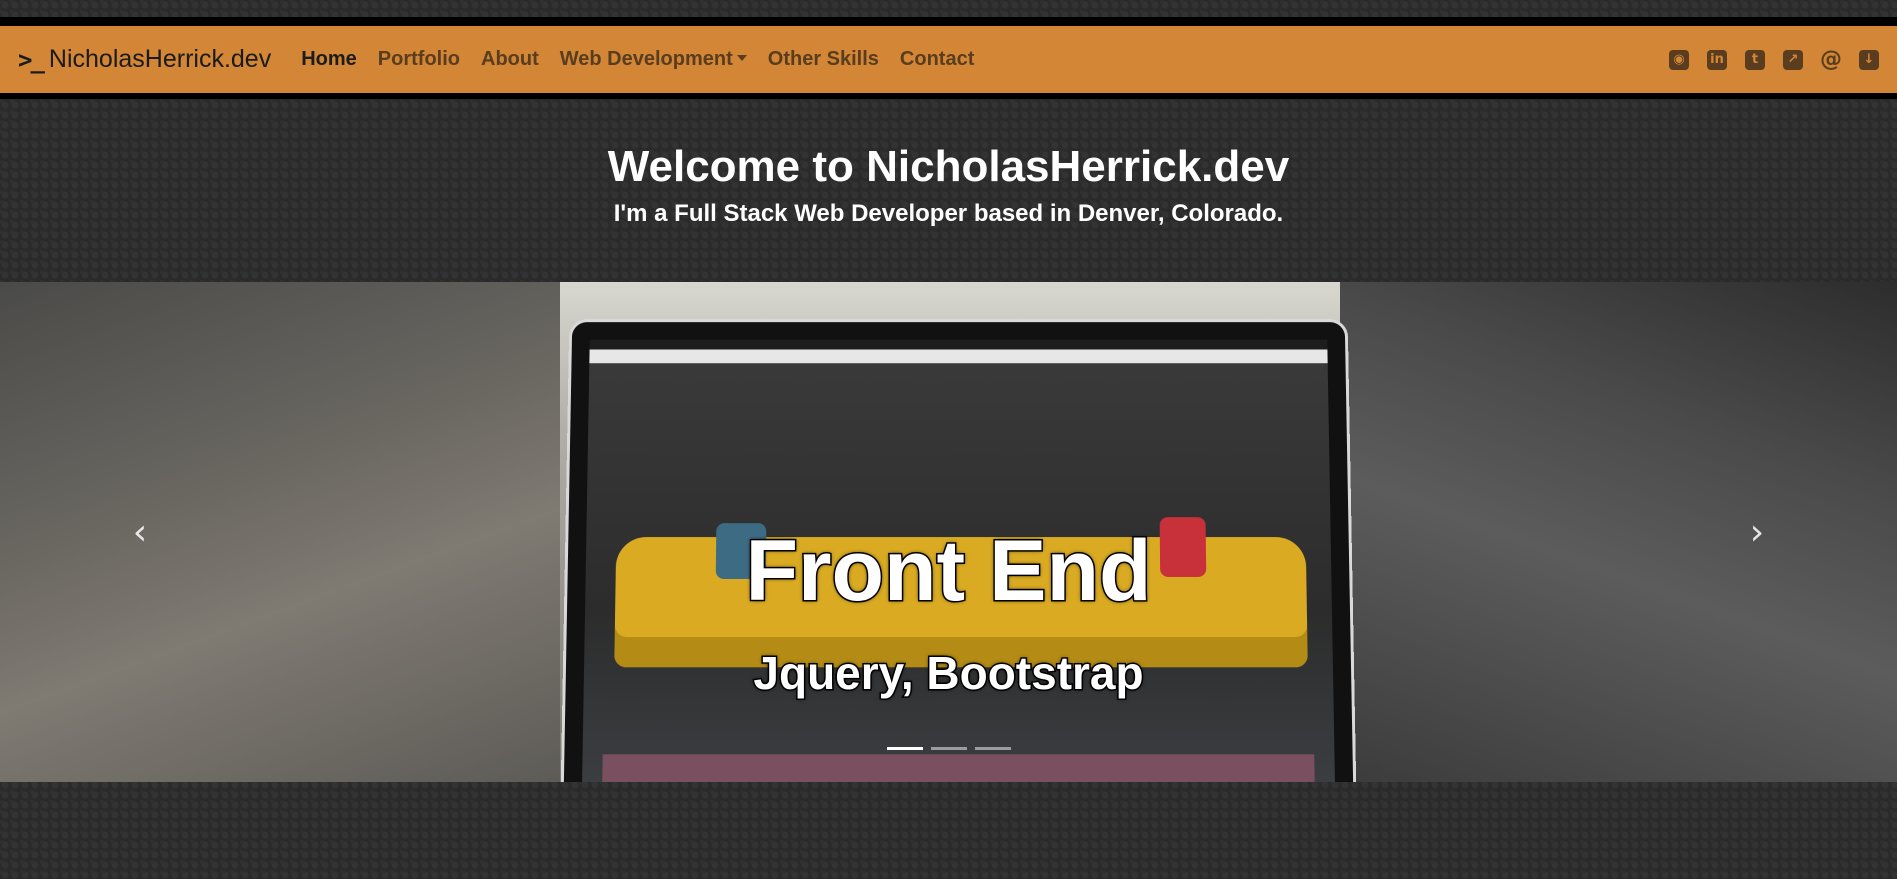 The width and height of the screenshot is (1897, 879). What do you see at coordinates (160, 59) in the screenshot?
I see `brand-name: NicholasHerrick.dev` at bounding box center [160, 59].